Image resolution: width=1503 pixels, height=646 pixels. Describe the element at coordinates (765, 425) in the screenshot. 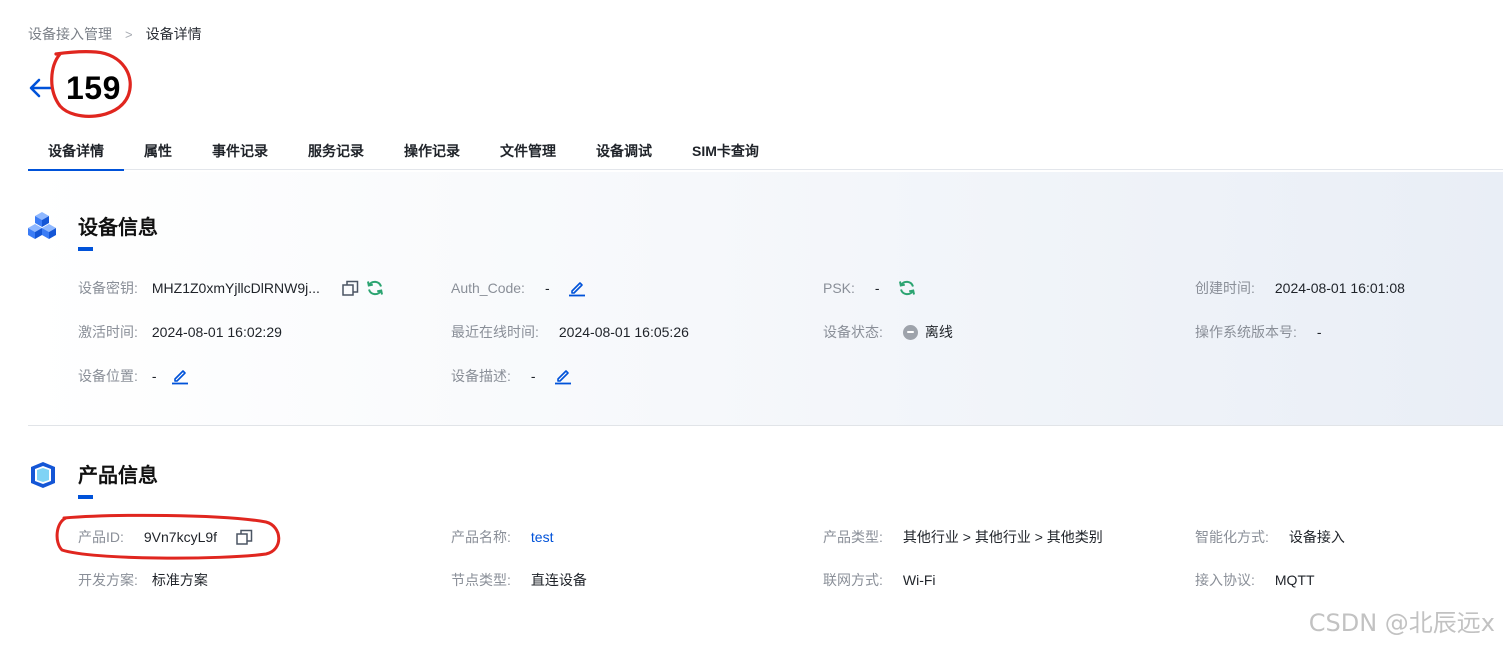

I see `section-divider` at that location.